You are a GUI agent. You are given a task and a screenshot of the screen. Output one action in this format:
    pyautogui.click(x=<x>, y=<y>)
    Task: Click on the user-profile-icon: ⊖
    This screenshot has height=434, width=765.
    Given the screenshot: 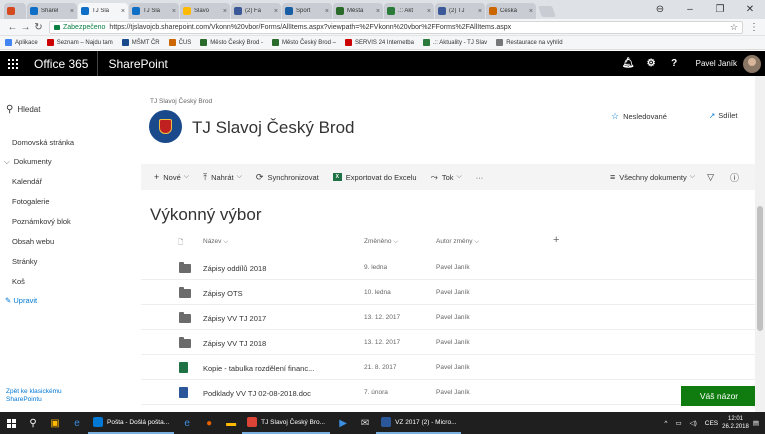 What is the action you would take?
    pyautogui.click(x=660, y=9)
    